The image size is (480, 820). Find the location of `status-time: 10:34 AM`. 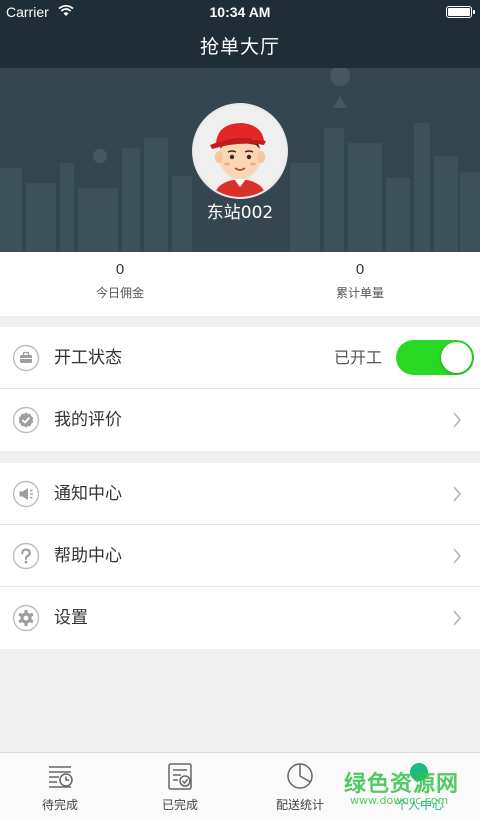

status-time: 10:34 AM is located at coordinates (240, 12).